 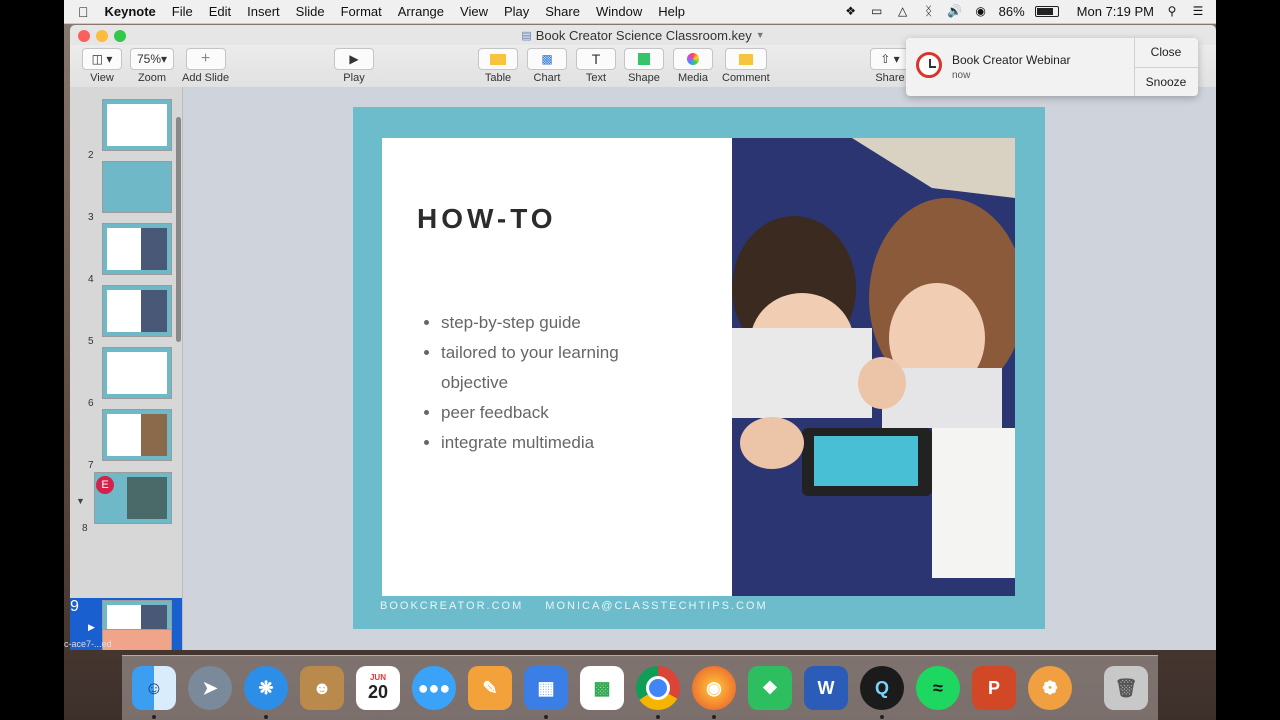 I want to click on document-icon: ▤, so click(x=526, y=35).